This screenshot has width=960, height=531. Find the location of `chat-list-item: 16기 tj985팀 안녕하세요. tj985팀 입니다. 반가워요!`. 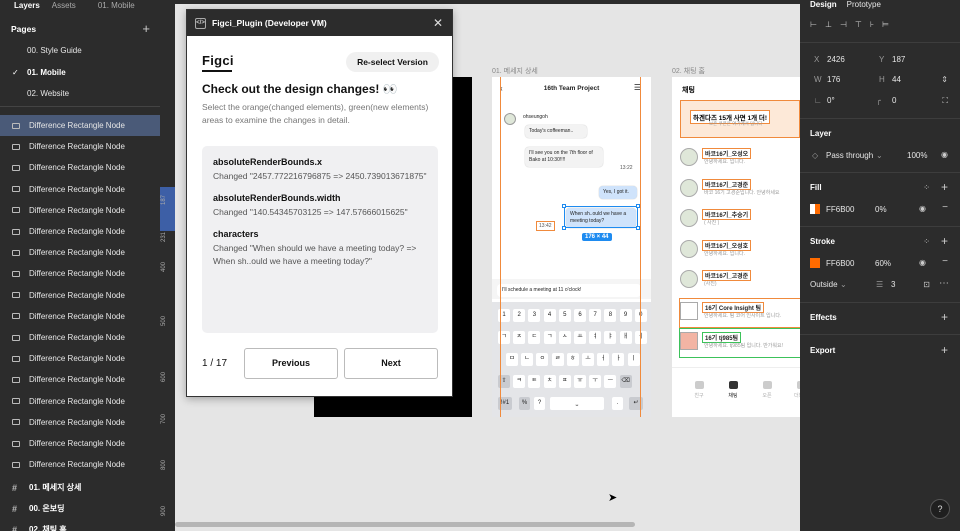

chat-list-item: 16기 tj985팀 안녕하세요. tj985팀 입니다. 반가워요! is located at coordinates (739, 343).